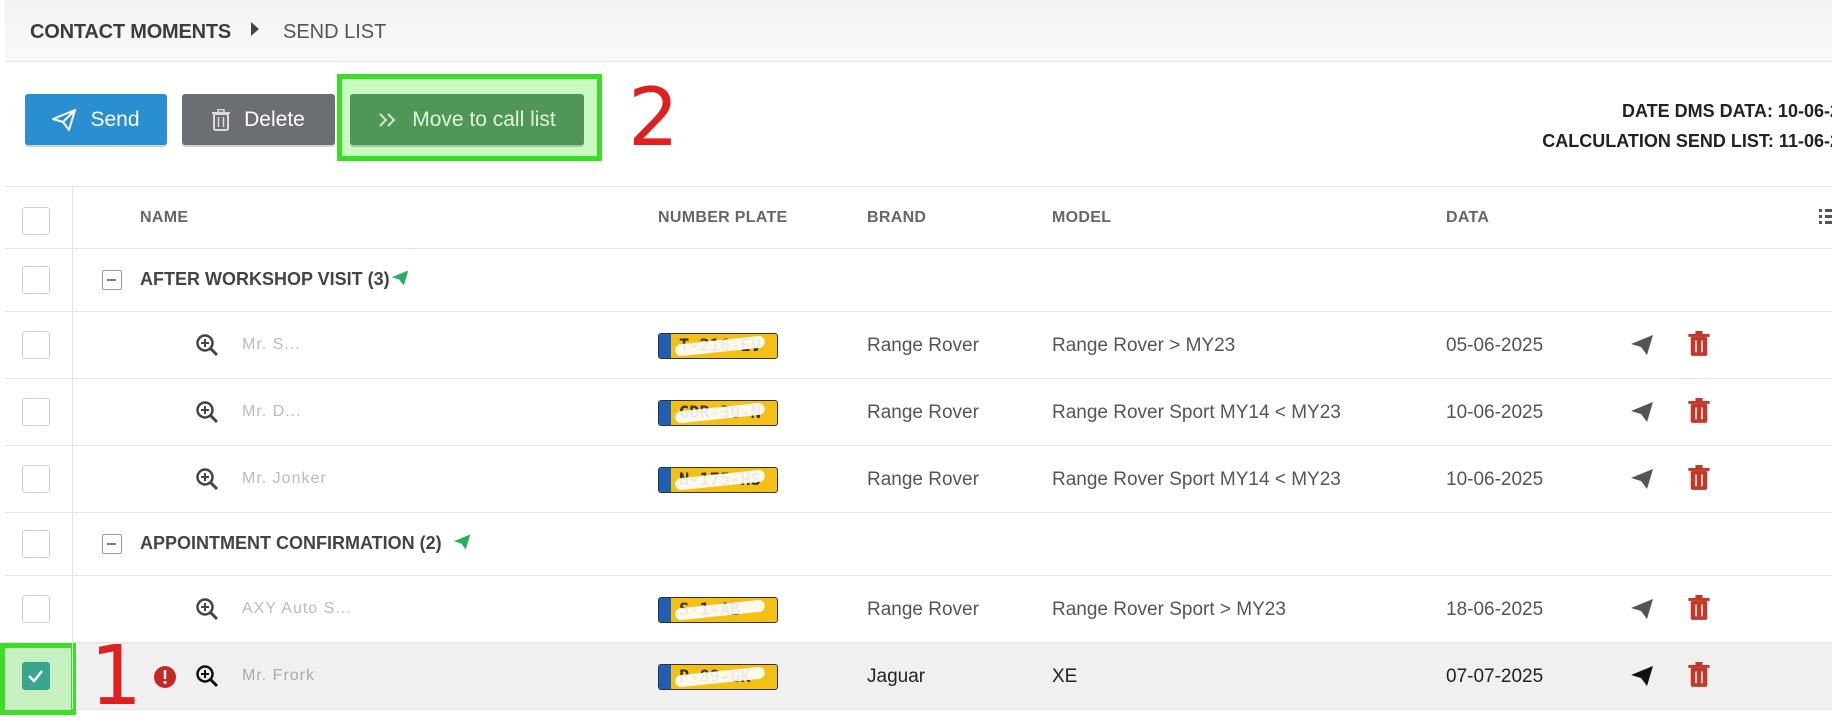 The image size is (1832, 724). I want to click on model-cell: Range Rover > MY23, so click(1144, 345).